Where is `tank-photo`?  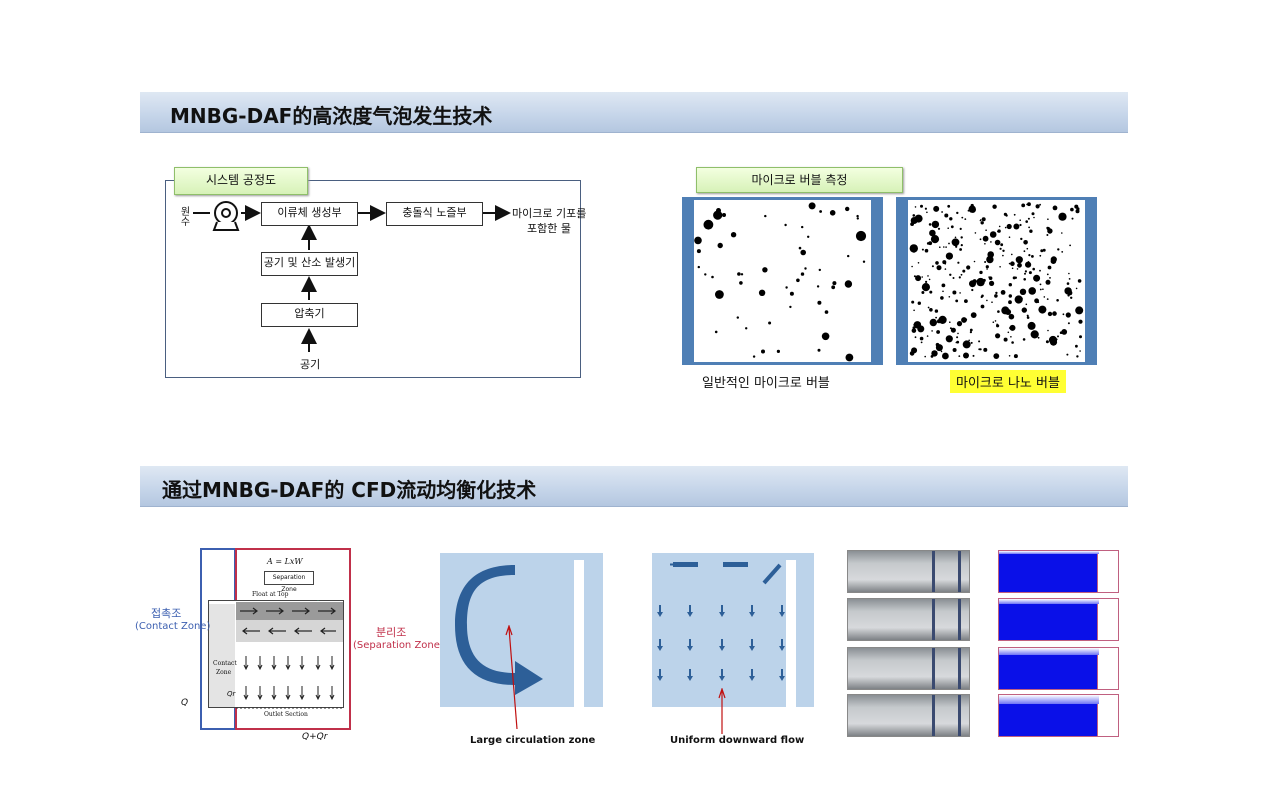 tank-photo is located at coordinates (908, 619).